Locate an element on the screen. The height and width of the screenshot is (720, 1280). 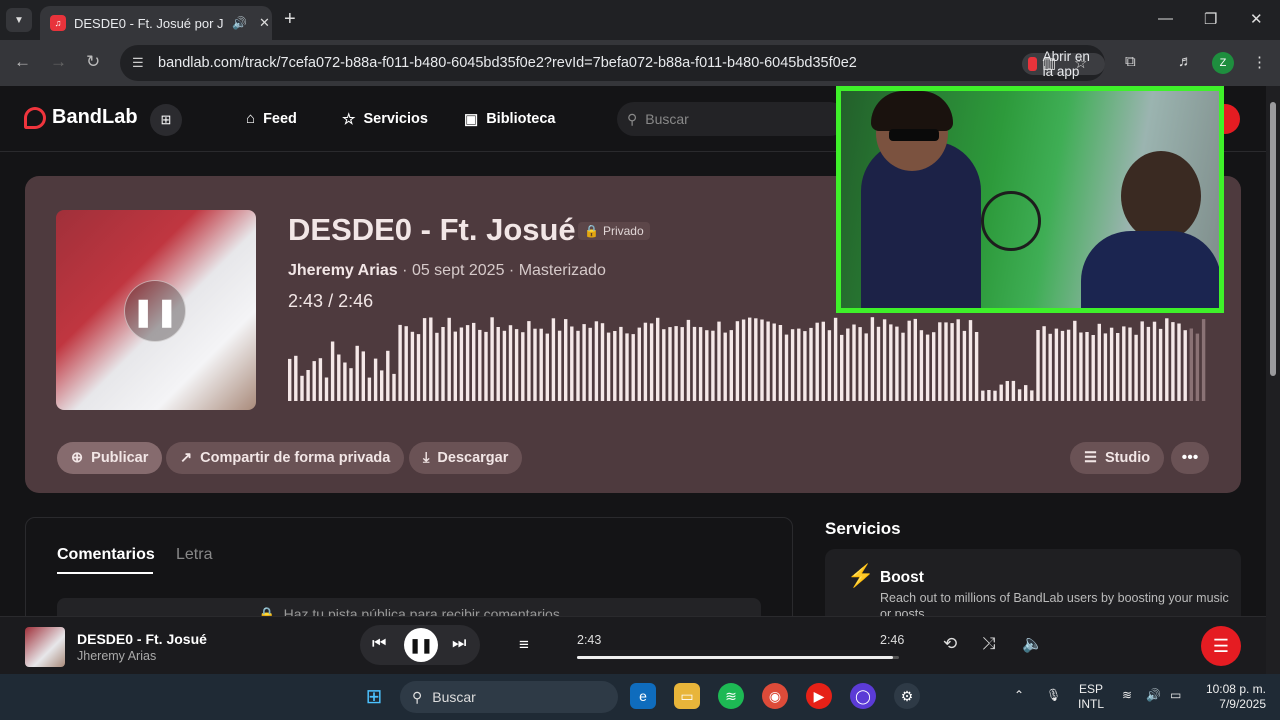
progress-bar is located at coordinates (738, 657).